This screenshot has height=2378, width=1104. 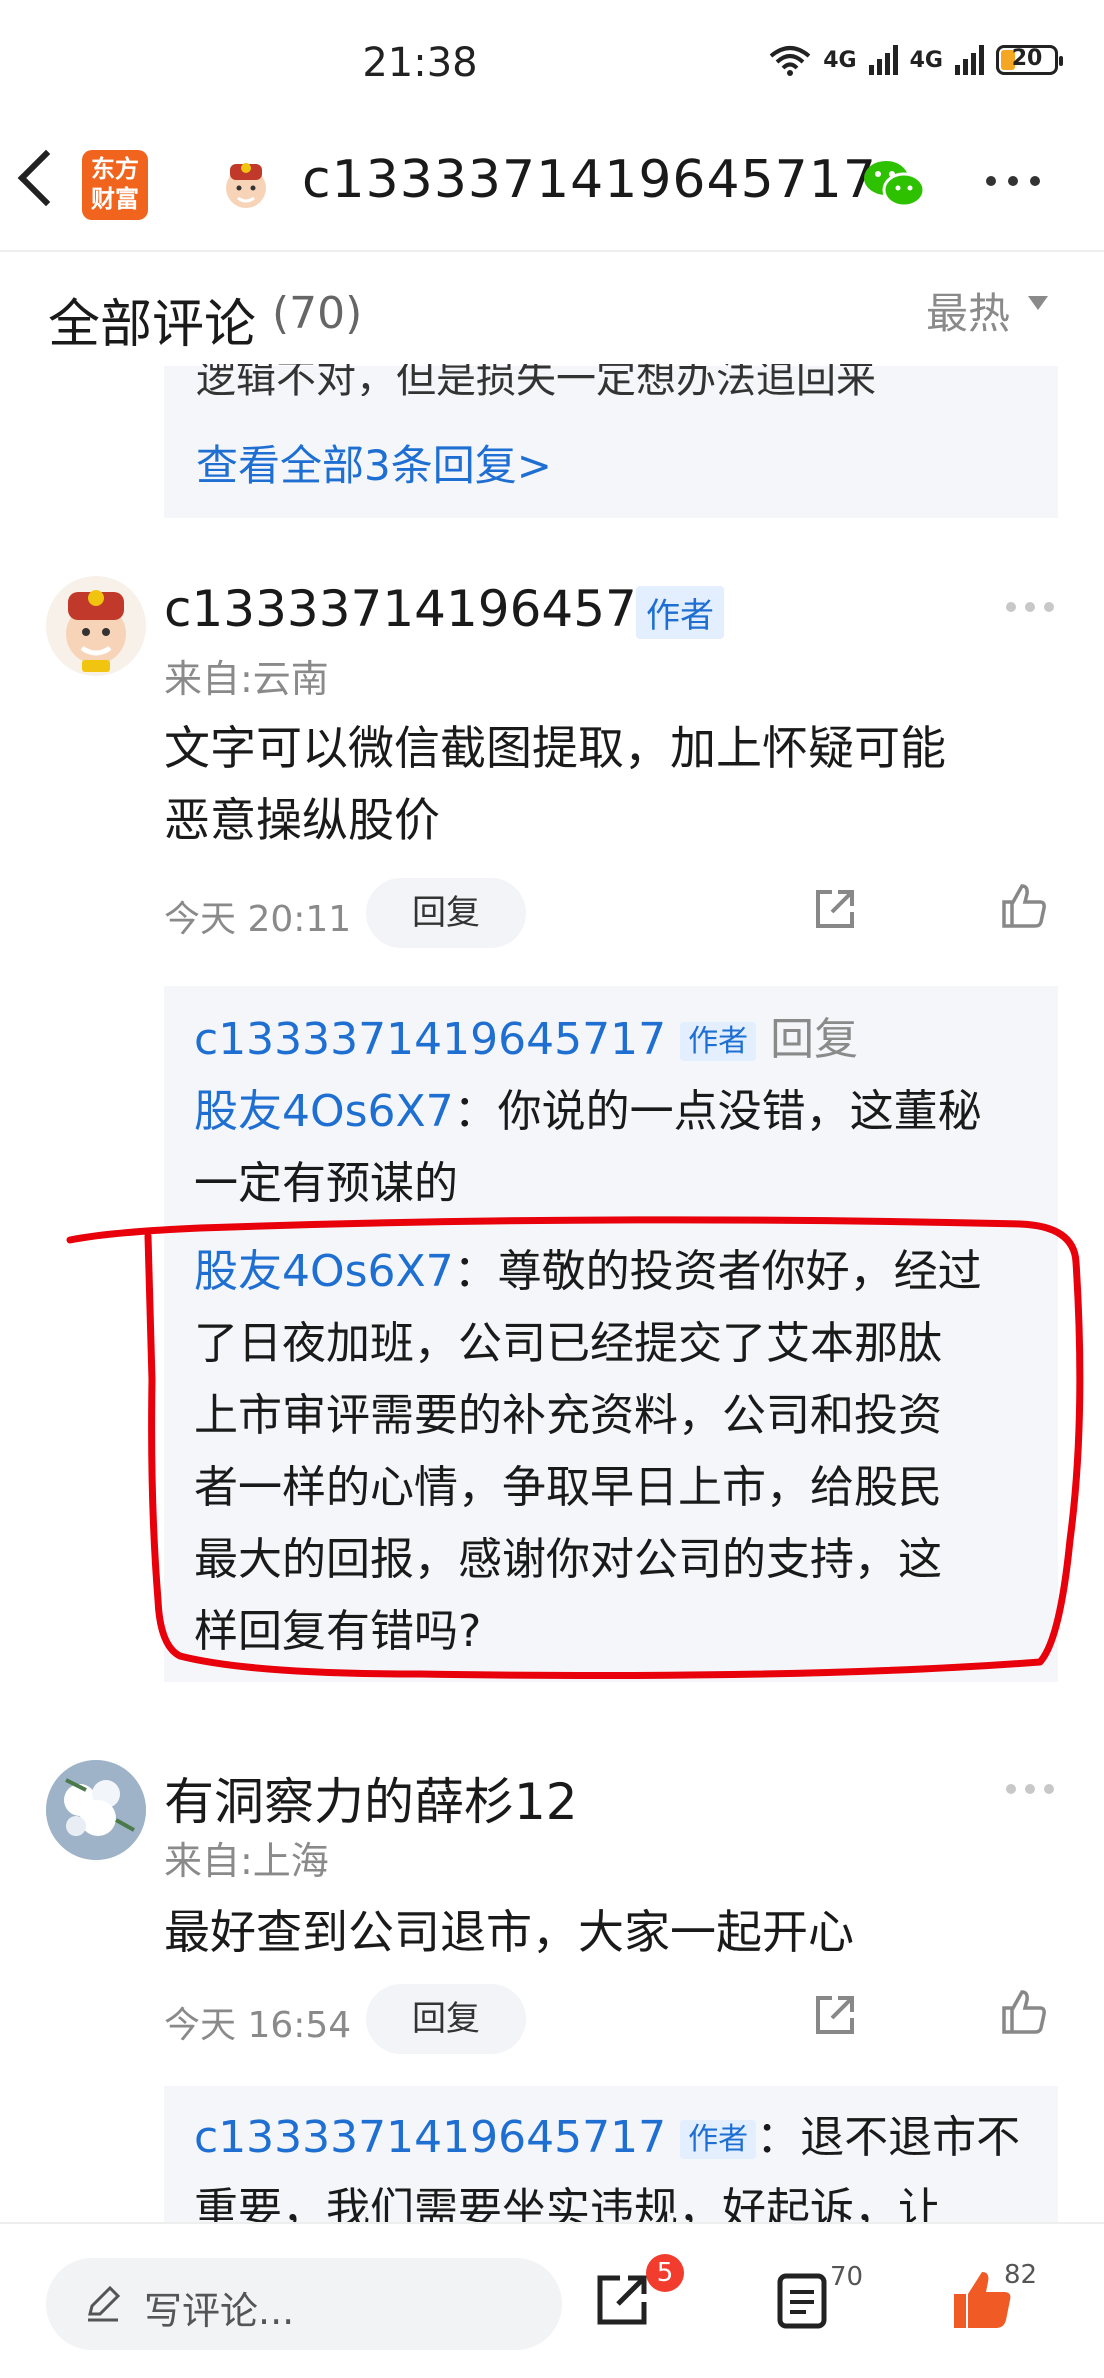 What do you see at coordinates (152, 325) in the screenshot?
I see `comments-title: 全部评论` at bounding box center [152, 325].